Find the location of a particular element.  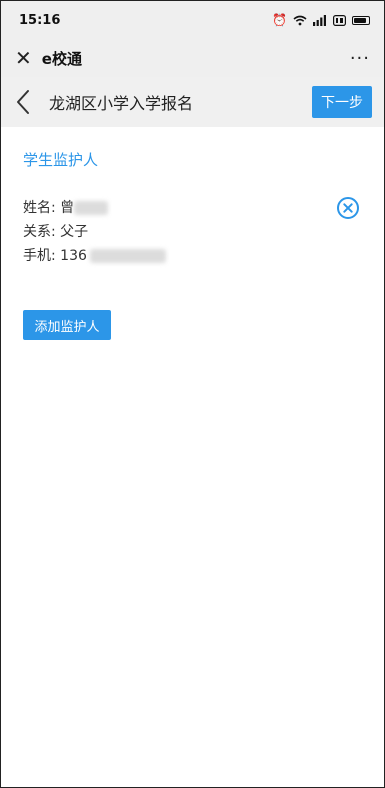

guardian-card: 姓名: 曾 关系: 父子 手机: 136 is located at coordinates (192, 232).